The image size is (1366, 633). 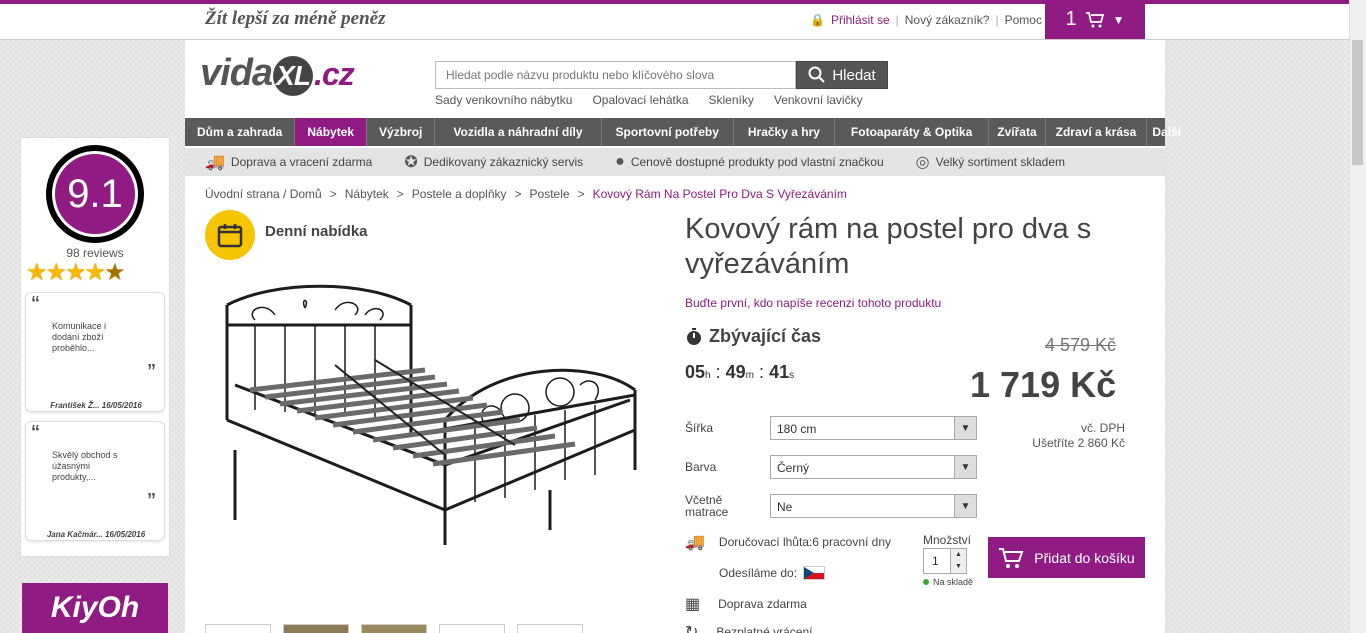 What do you see at coordinates (854, 75) in the screenshot?
I see `search-button-label: Hledat` at bounding box center [854, 75].